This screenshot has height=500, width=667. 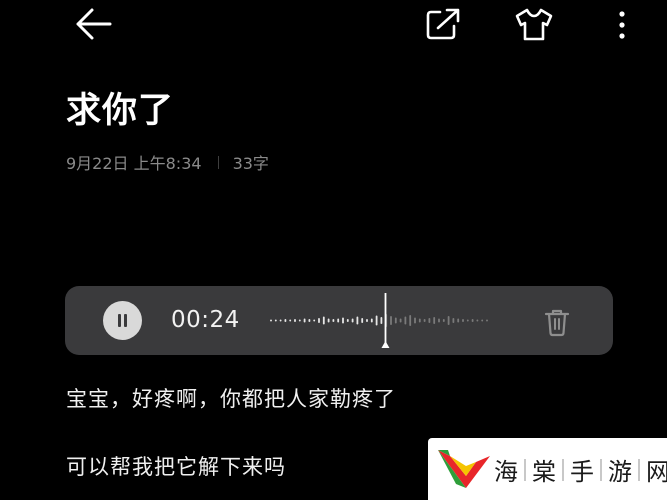 What do you see at coordinates (134, 163) in the screenshot?
I see `note-date: 9月22日 上午8:34` at bounding box center [134, 163].